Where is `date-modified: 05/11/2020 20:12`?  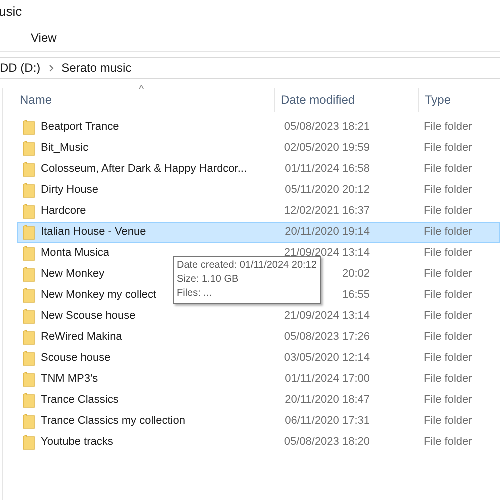
date-modified: 05/11/2020 20:12 is located at coordinates (327, 190).